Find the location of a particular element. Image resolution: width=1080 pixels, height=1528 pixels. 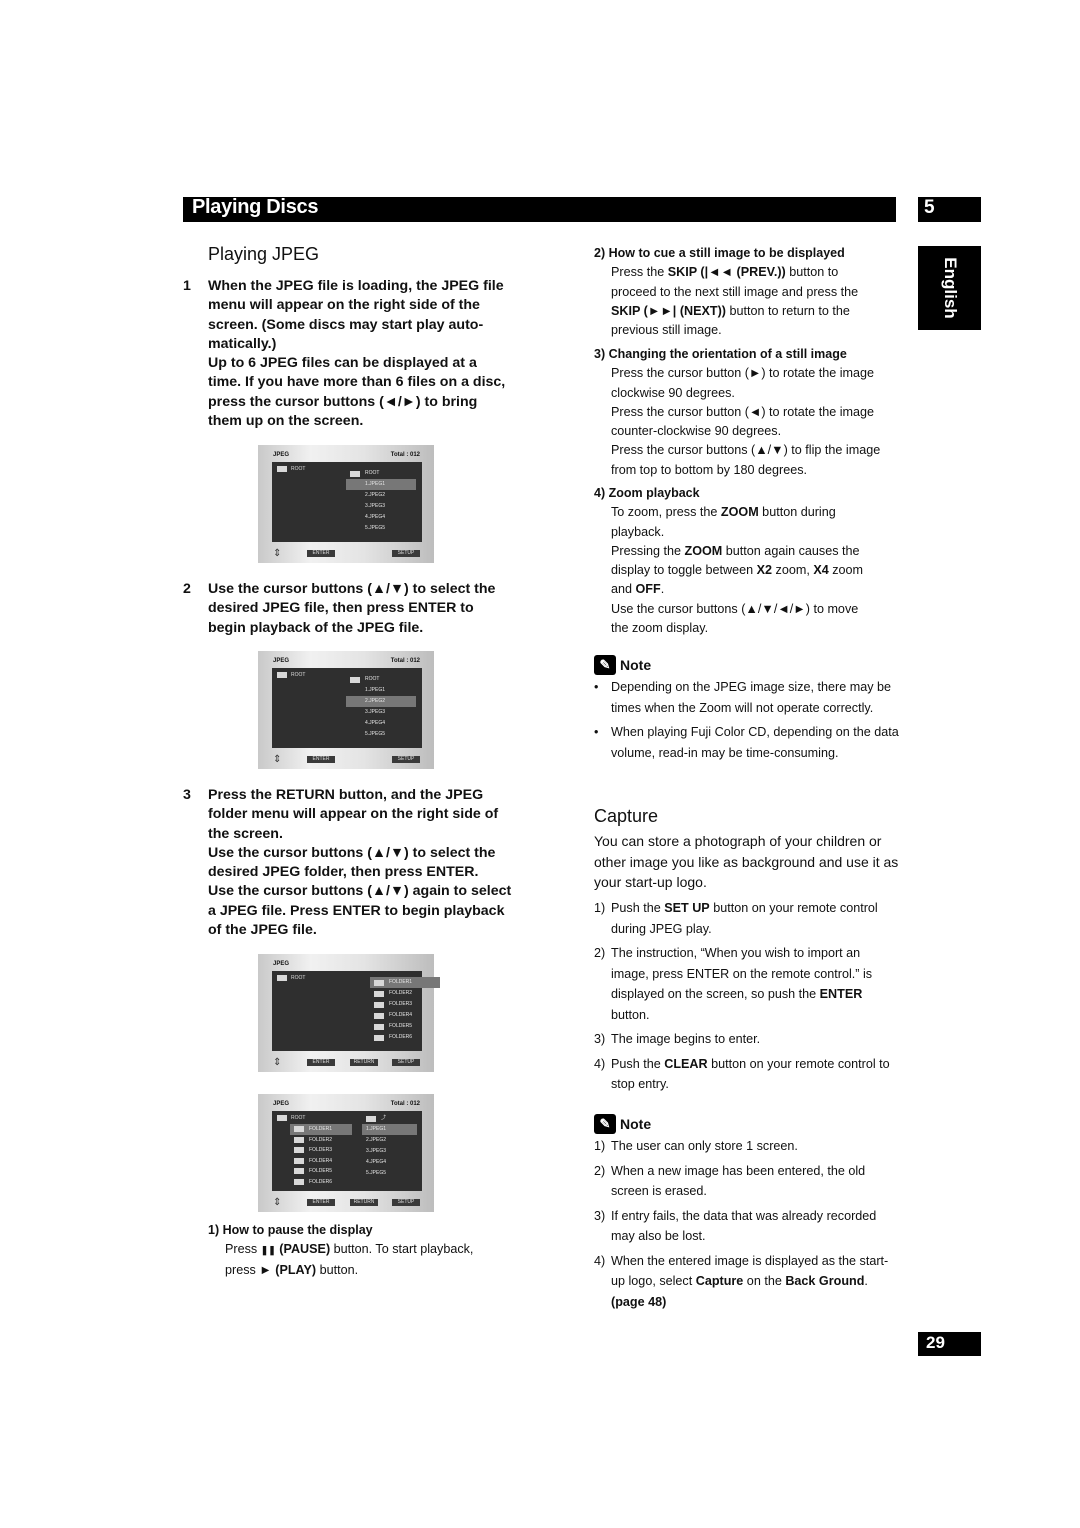

clear-label: CLEAR is located at coordinates (686, 1063).